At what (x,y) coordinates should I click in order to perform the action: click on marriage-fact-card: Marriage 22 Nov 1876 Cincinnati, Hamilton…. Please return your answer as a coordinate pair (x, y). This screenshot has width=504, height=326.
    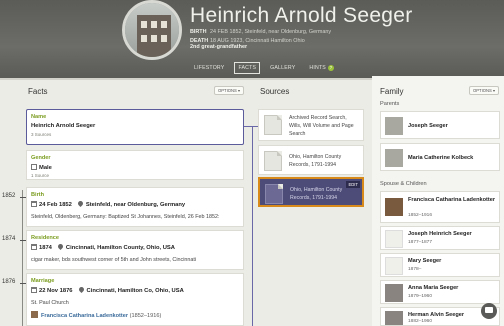
    Looking at the image, I should click on (135, 299).